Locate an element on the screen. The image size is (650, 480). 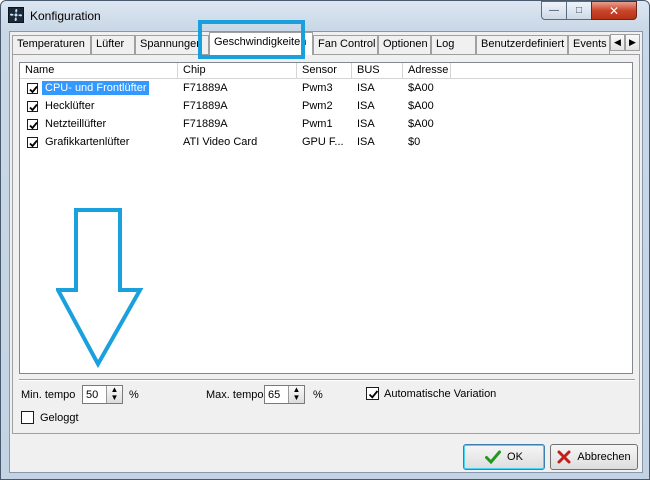
column-header-name: Name is located at coordinates (99, 71).